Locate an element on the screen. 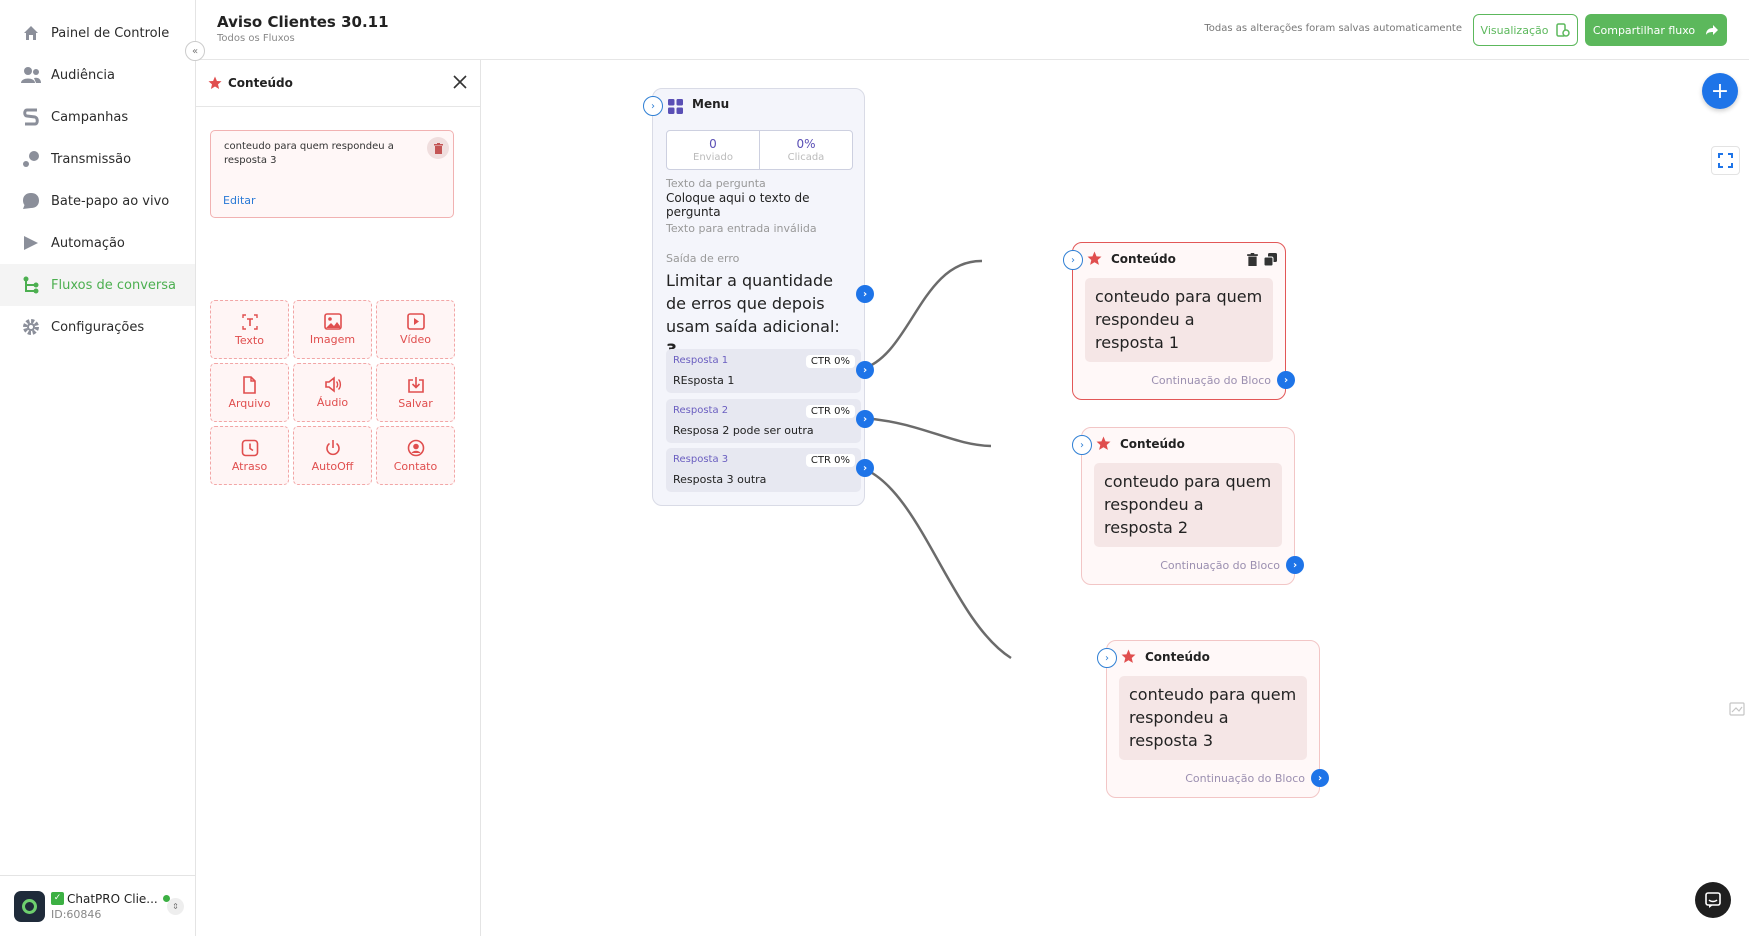 This screenshot has height=936, width=1749. sidebar-item-label: Bate-papo ao vivo is located at coordinates (110, 201).